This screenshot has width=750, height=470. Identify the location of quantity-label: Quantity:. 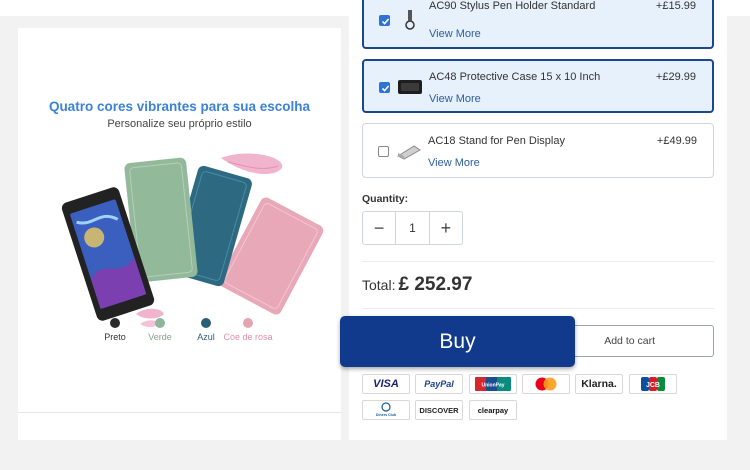
(385, 199).